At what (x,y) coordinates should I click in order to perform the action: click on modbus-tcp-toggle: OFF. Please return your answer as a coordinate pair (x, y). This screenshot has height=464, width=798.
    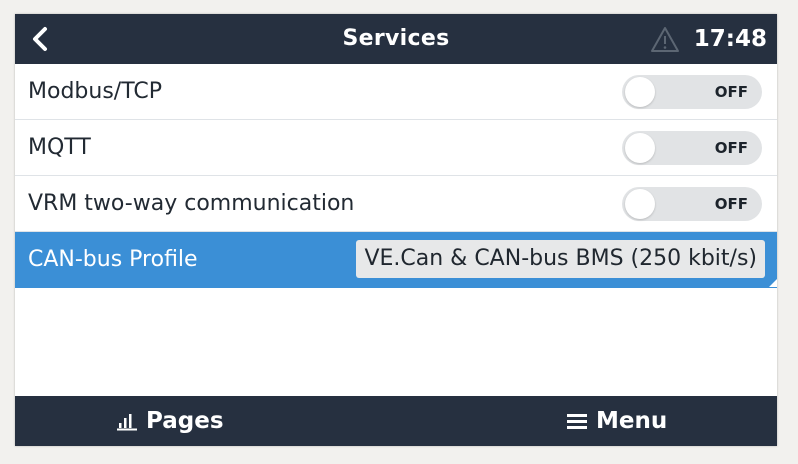
    Looking at the image, I should click on (692, 92).